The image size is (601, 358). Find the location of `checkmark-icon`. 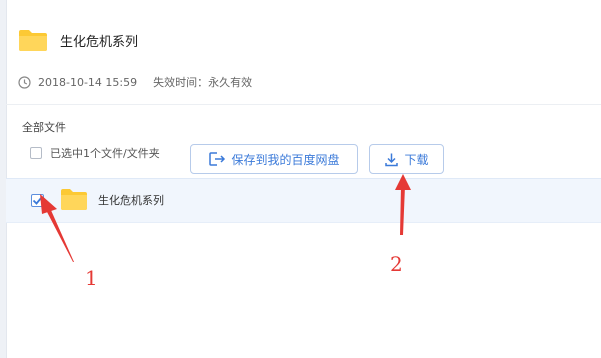

checkmark-icon is located at coordinates (37, 200).